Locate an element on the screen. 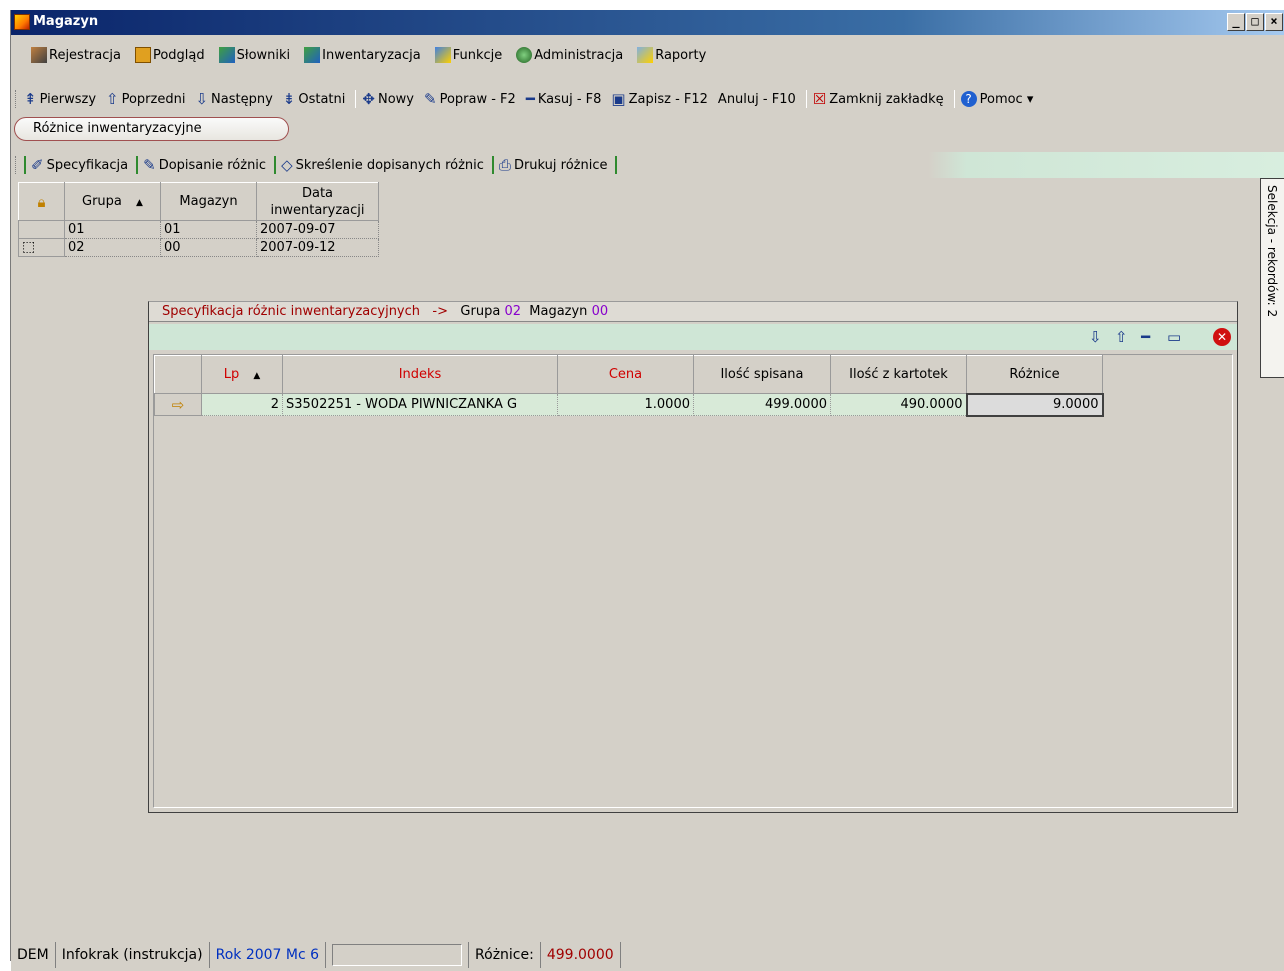 Image resolution: width=1284 pixels, height=971 pixels. row-selector: ⇨ is located at coordinates (178, 404).